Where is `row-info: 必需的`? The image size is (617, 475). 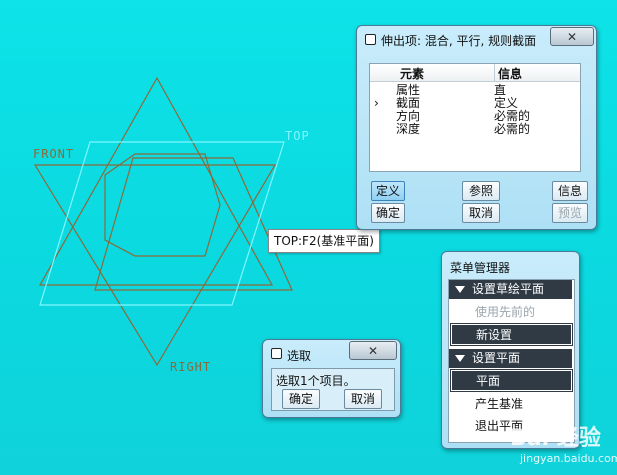
row-info: 必需的 is located at coordinates (512, 129).